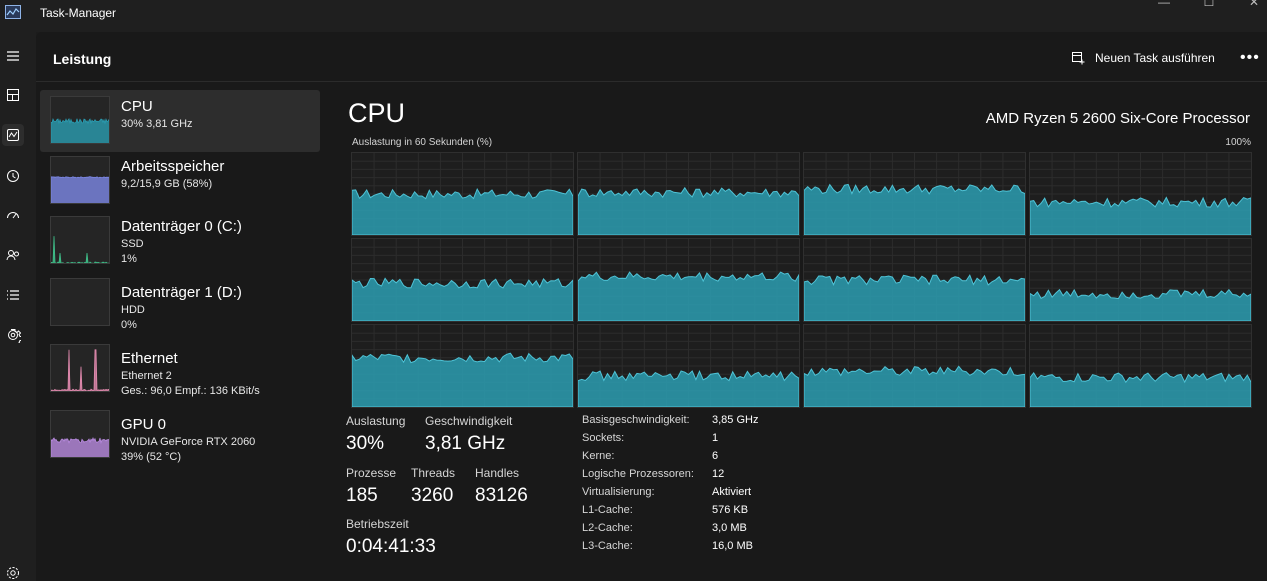 The height and width of the screenshot is (581, 1267). I want to click on spec-label: Sockets:, so click(603, 438).